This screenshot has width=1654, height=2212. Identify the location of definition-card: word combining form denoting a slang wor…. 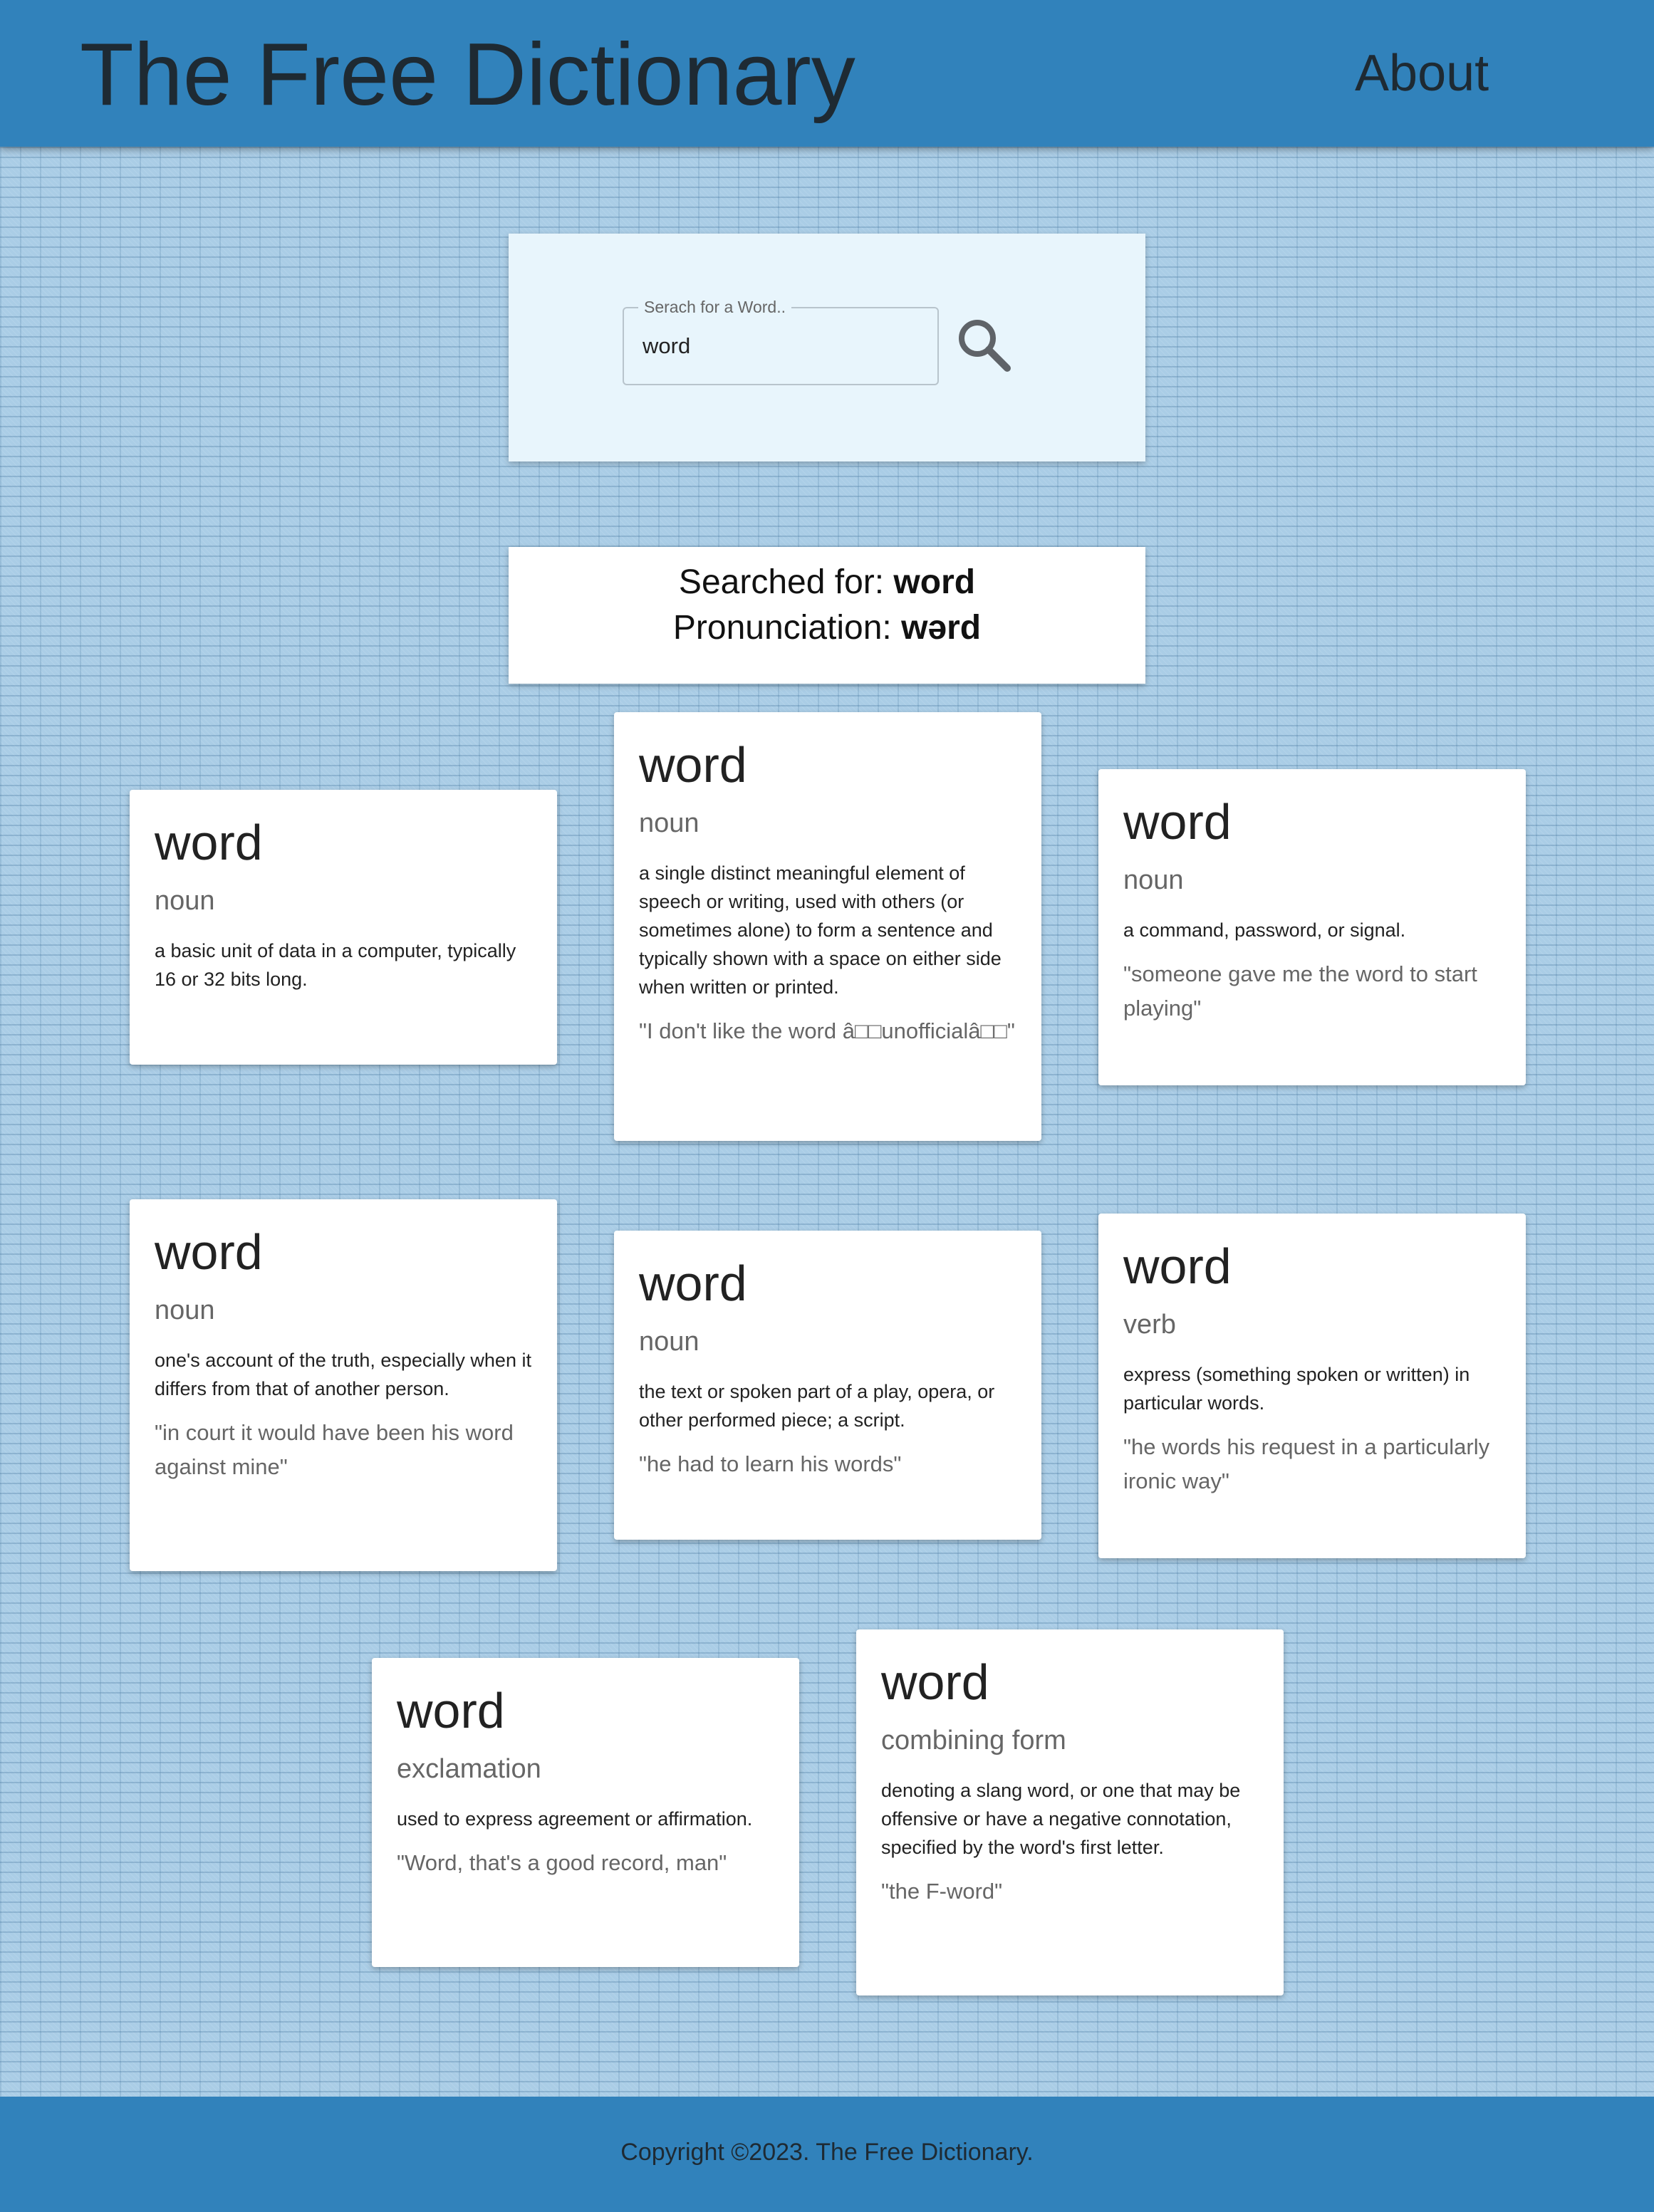
(1070, 1812).